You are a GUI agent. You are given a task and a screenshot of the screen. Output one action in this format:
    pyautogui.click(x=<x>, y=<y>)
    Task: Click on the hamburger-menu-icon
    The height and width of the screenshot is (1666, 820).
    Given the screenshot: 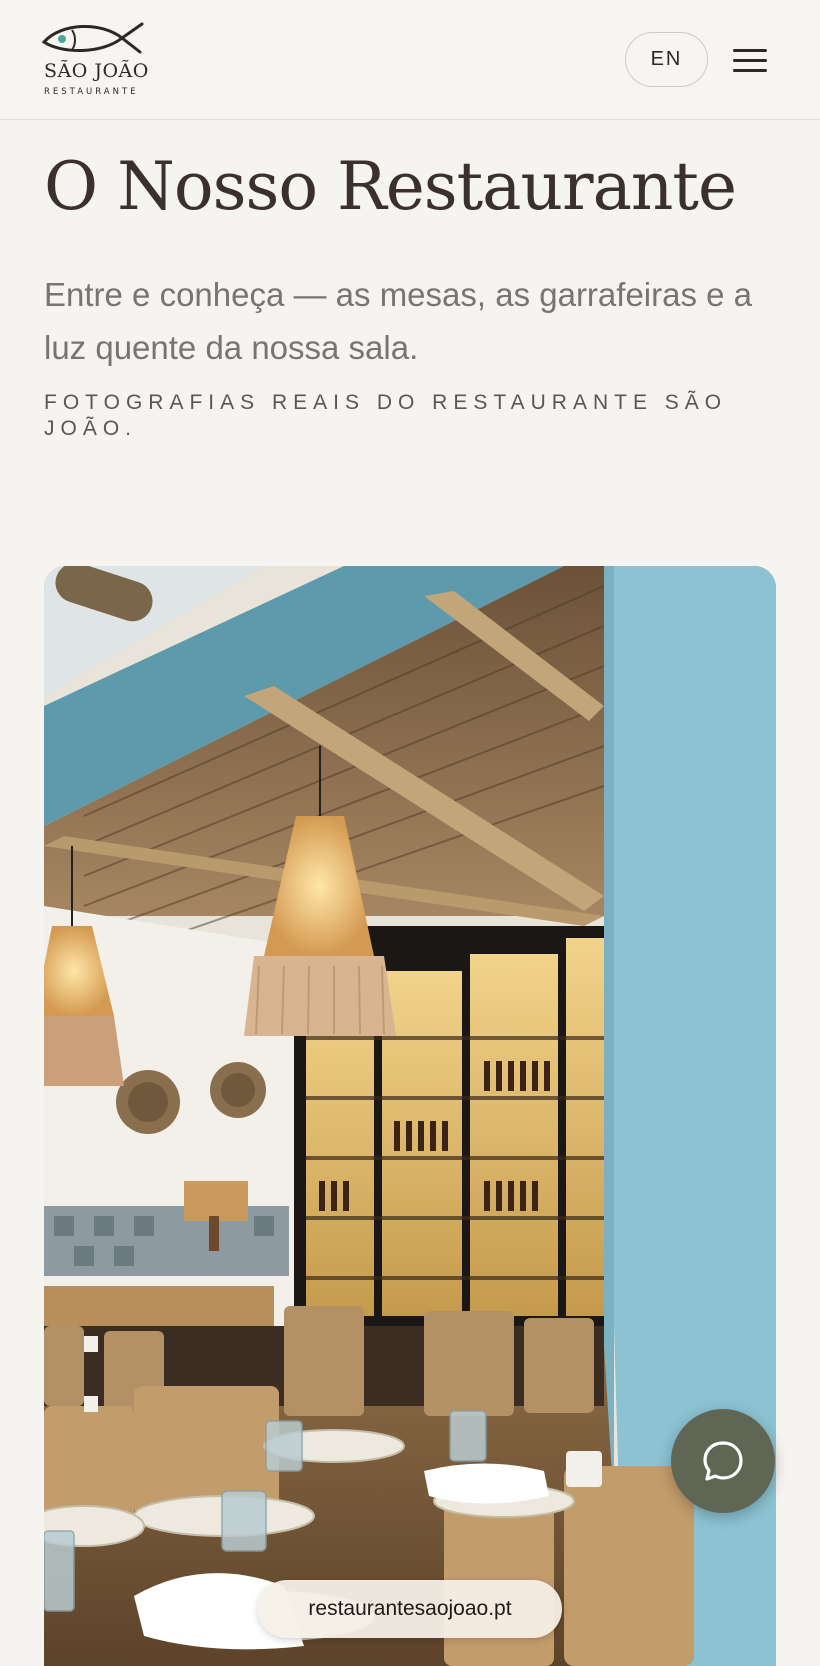 What is the action you would take?
    pyautogui.click(x=753, y=60)
    